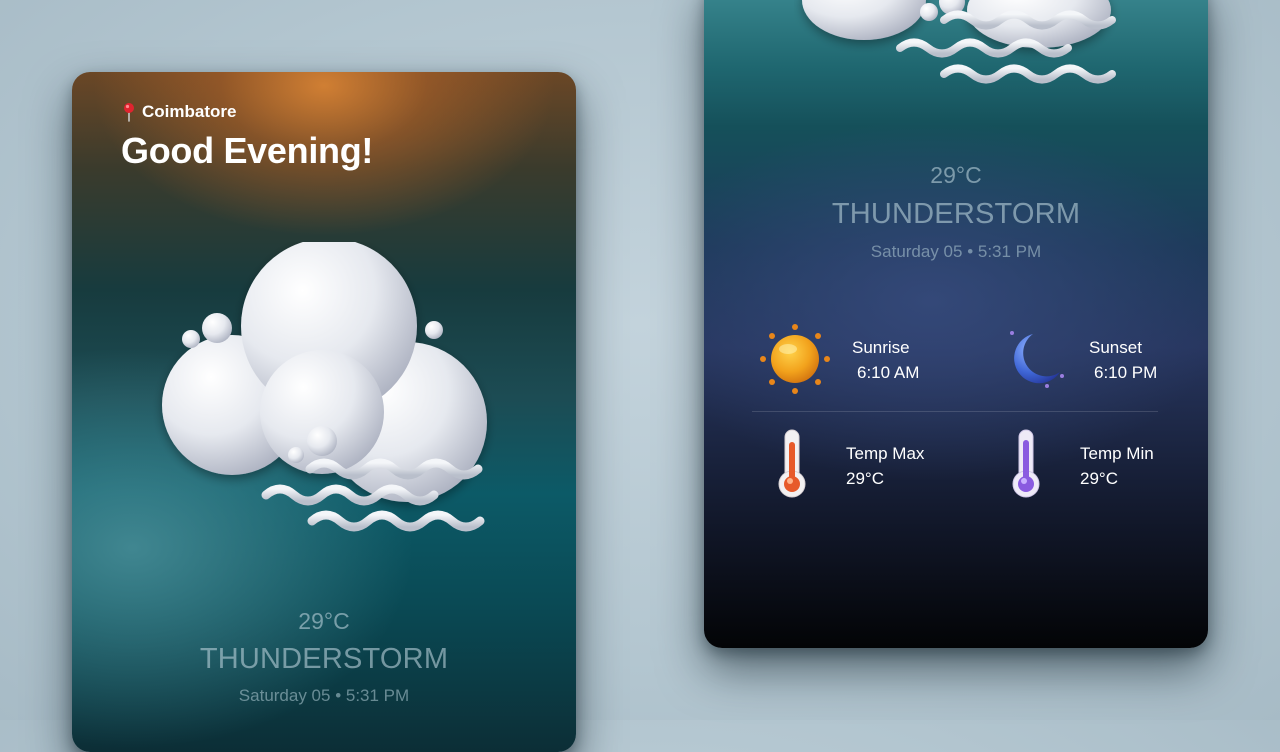  I want to click on sunrise-value: 6:10 AM, so click(888, 372).